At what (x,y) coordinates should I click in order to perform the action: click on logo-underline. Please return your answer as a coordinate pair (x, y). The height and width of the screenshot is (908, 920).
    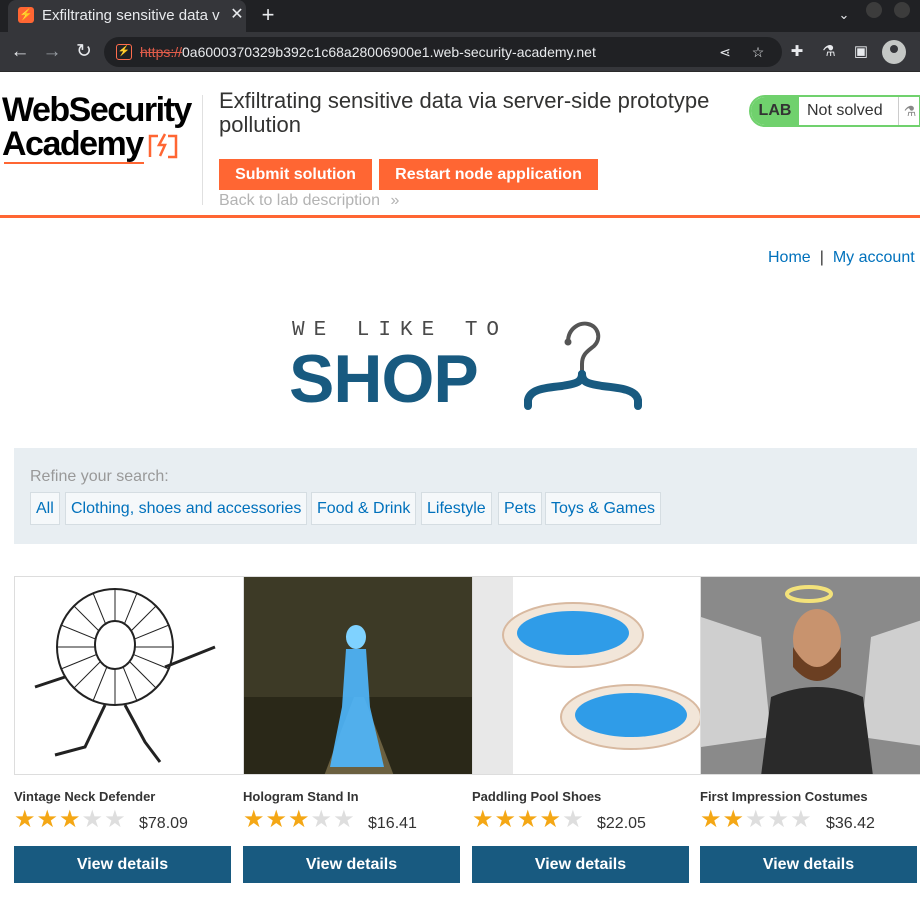
    Looking at the image, I should click on (74, 163).